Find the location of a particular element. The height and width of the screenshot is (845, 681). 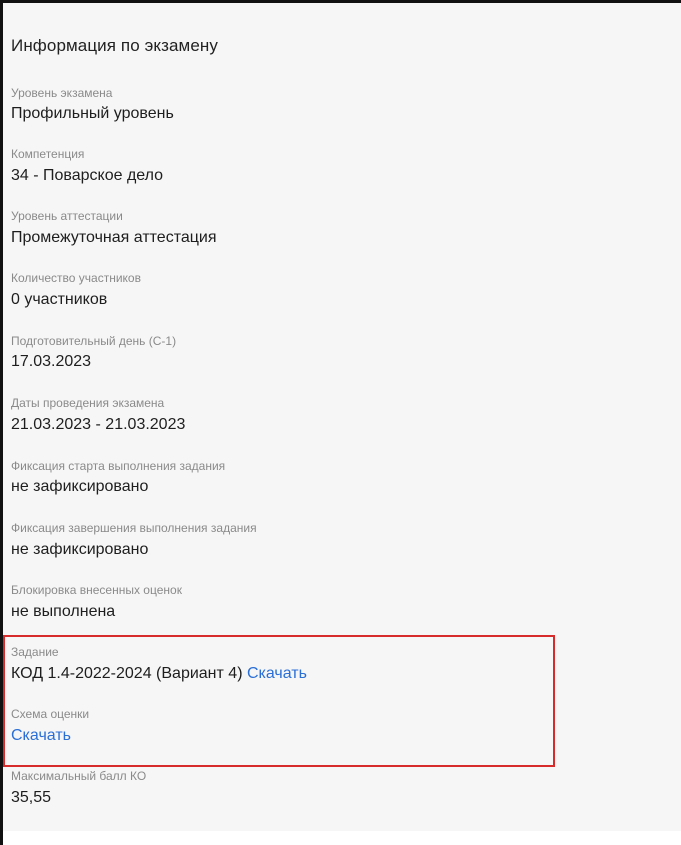

exam-dates-label: Даты проведения экзамена is located at coordinates (88, 403).